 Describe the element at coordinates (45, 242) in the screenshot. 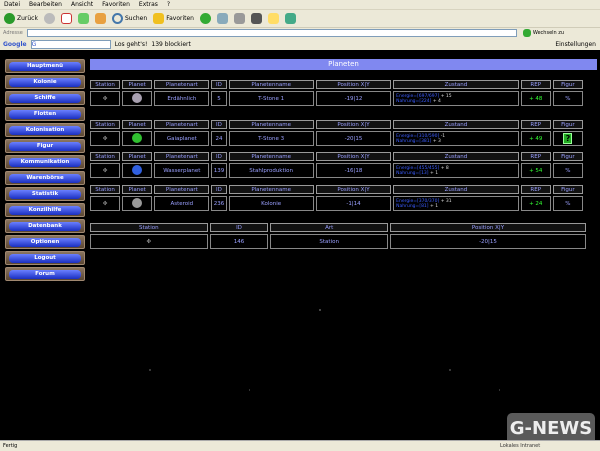

I see `nav-button-11: Optionen` at that location.